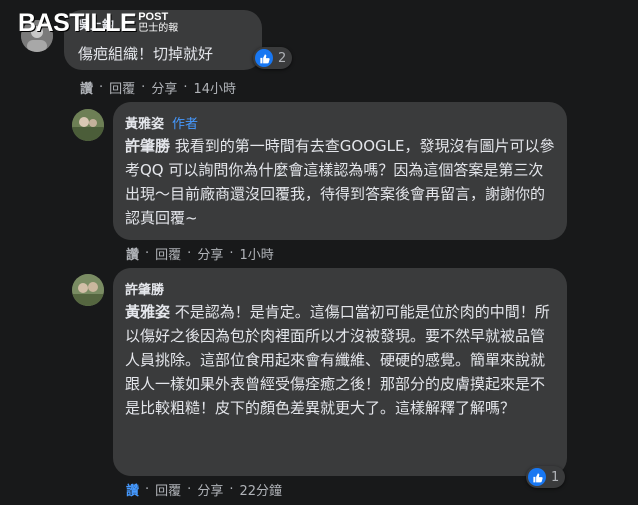 This screenshot has height=505, width=638. I want to click on reaction-count: 2, so click(282, 58).